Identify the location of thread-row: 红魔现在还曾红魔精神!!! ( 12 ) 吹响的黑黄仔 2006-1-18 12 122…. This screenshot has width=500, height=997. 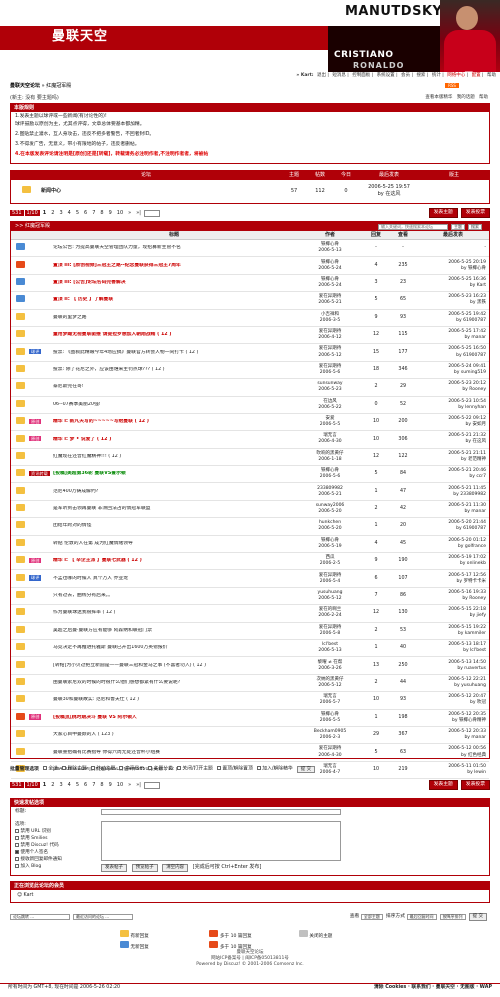
(250, 458).